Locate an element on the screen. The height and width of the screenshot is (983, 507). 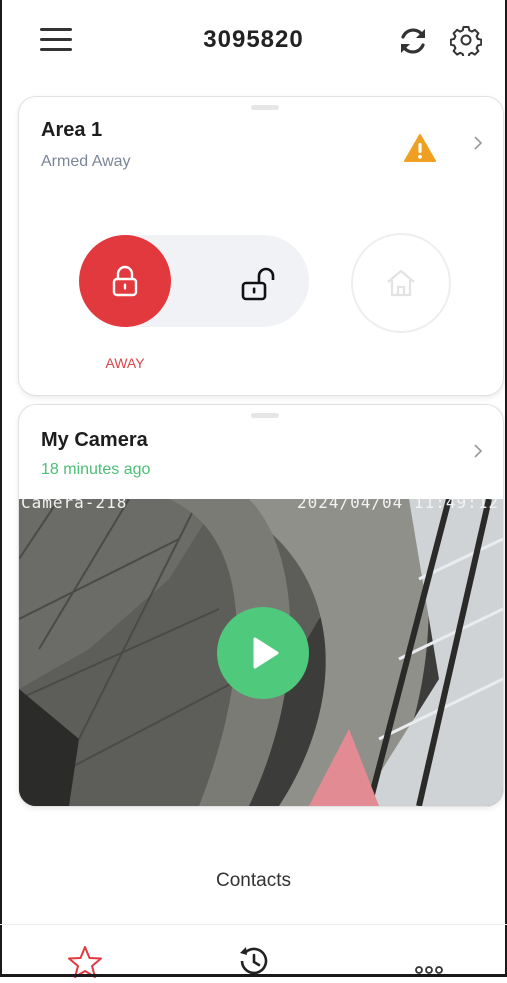
contacts-link: Contacts is located at coordinates (253, 881).